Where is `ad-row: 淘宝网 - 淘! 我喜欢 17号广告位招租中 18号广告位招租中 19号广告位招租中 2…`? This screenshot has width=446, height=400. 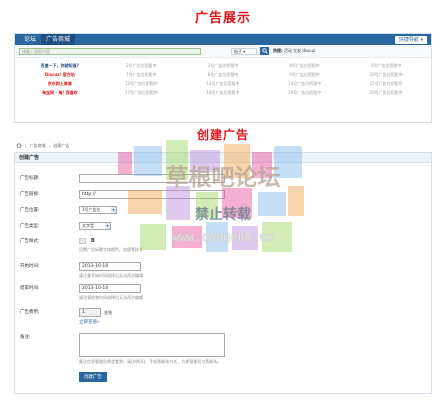 ad-row: 淘宝网 - 淘! 我喜欢 17号广告位招租中 18号广告位招租中 19号广告位招租中 2… is located at coordinates (223, 92).